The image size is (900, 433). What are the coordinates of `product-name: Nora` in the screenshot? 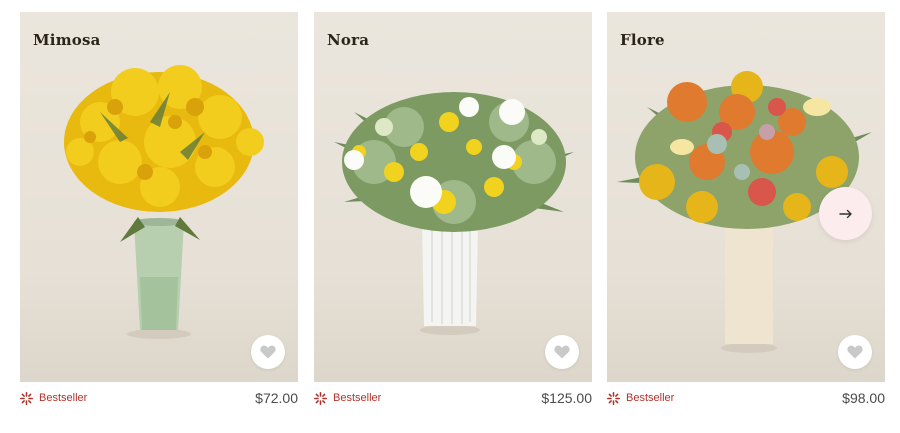 It's located at (348, 40).